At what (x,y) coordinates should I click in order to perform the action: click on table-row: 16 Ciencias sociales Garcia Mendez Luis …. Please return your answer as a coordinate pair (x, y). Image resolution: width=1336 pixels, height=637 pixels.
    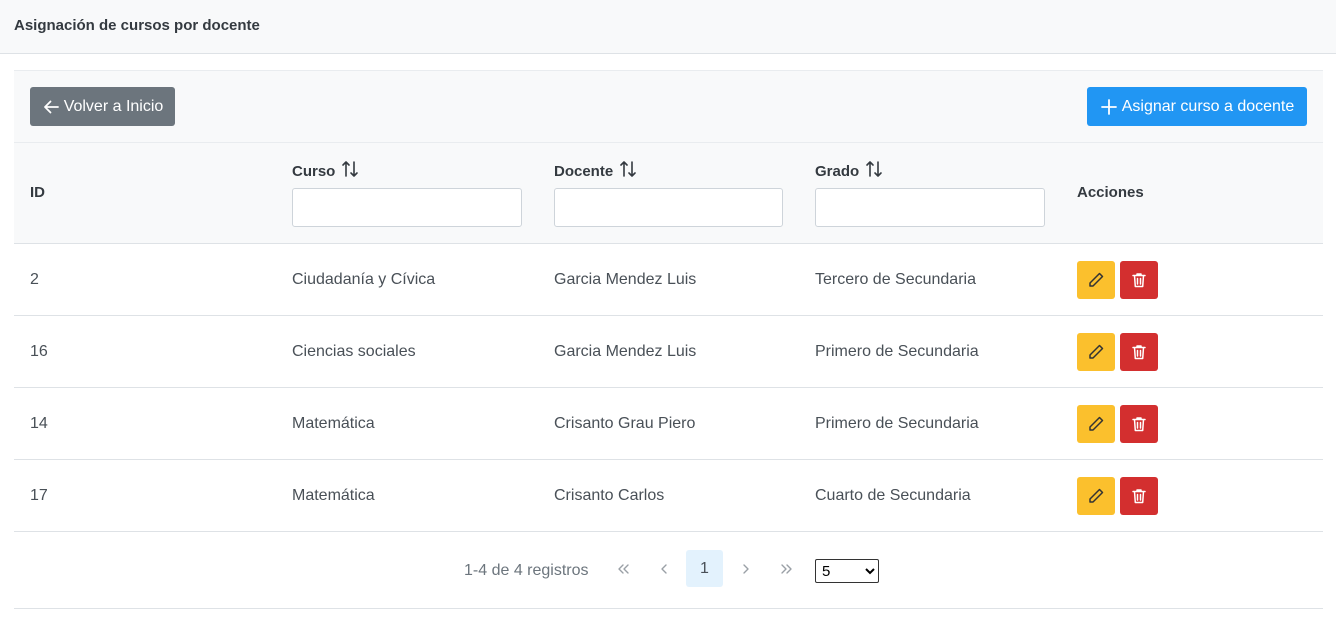
    Looking at the image, I should click on (668, 352).